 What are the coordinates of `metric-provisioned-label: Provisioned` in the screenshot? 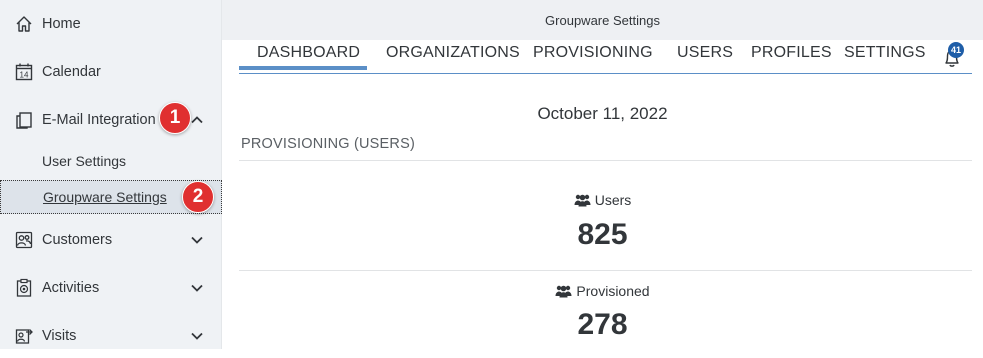 It's located at (602, 291).